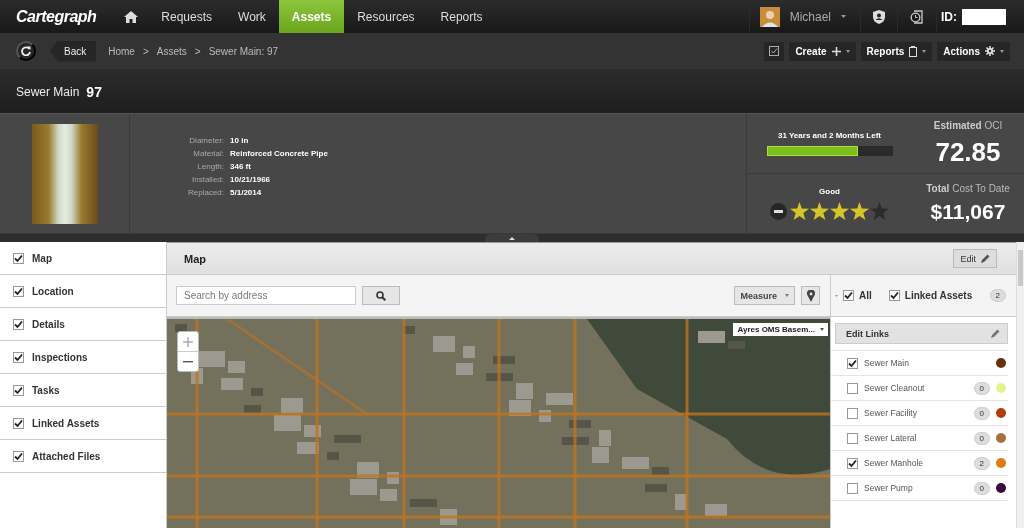 The height and width of the screenshot is (528, 1024). I want to click on section-toggle: Location, so click(83, 291).